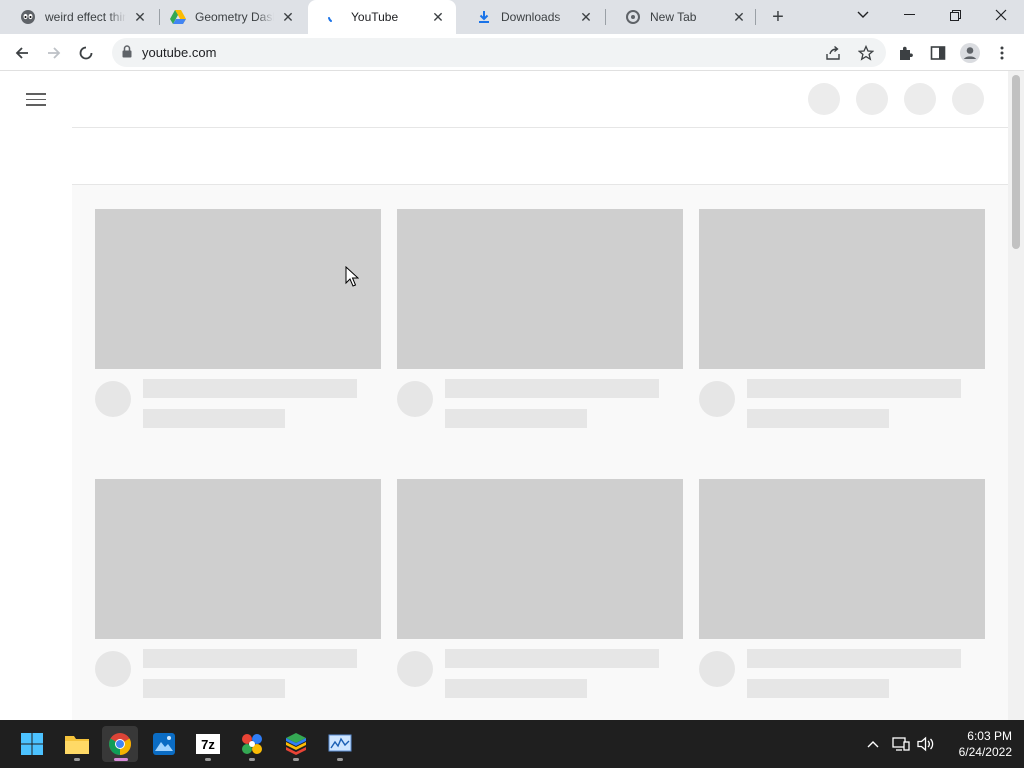 The width and height of the screenshot is (1024, 768). I want to click on colorful-app-icon, so click(252, 744).